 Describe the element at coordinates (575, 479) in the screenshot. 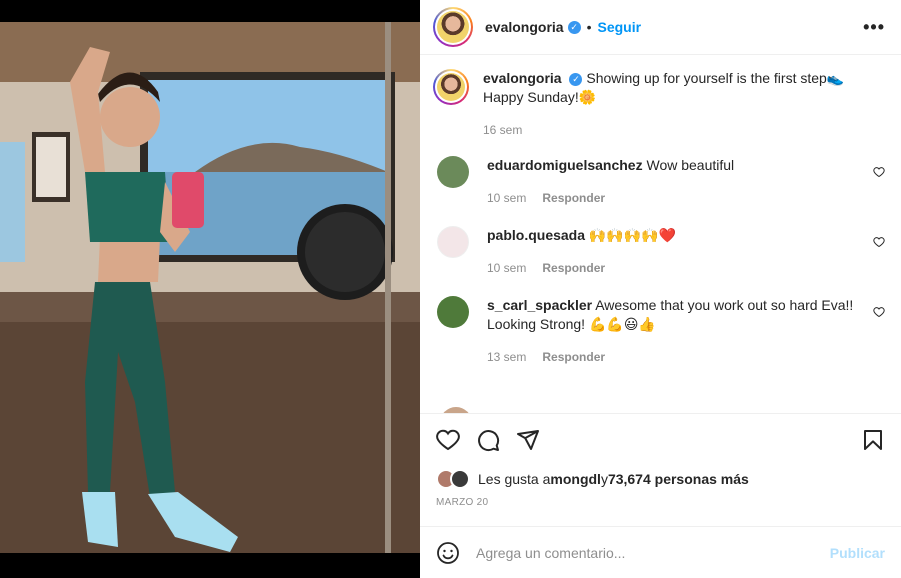

I see `liker-username: mongdl` at that location.